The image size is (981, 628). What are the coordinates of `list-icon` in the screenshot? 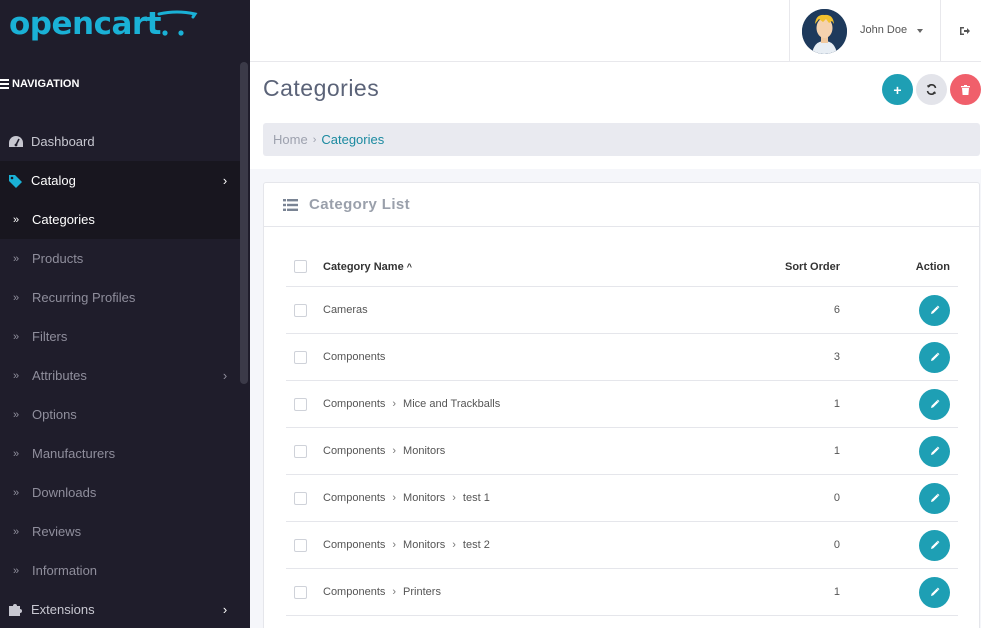 It's located at (290, 204).